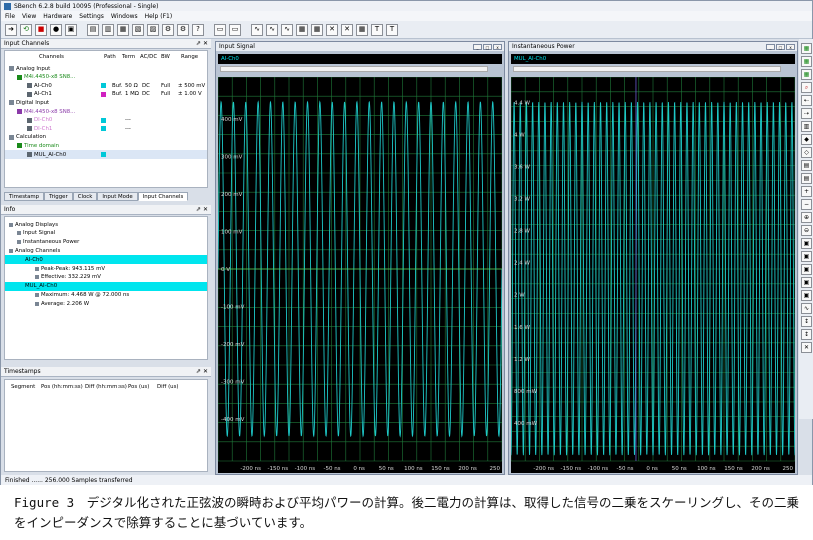 The width and height of the screenshot is (813, 540). I want to click on calc-icon: ▦, so click(302, 29).